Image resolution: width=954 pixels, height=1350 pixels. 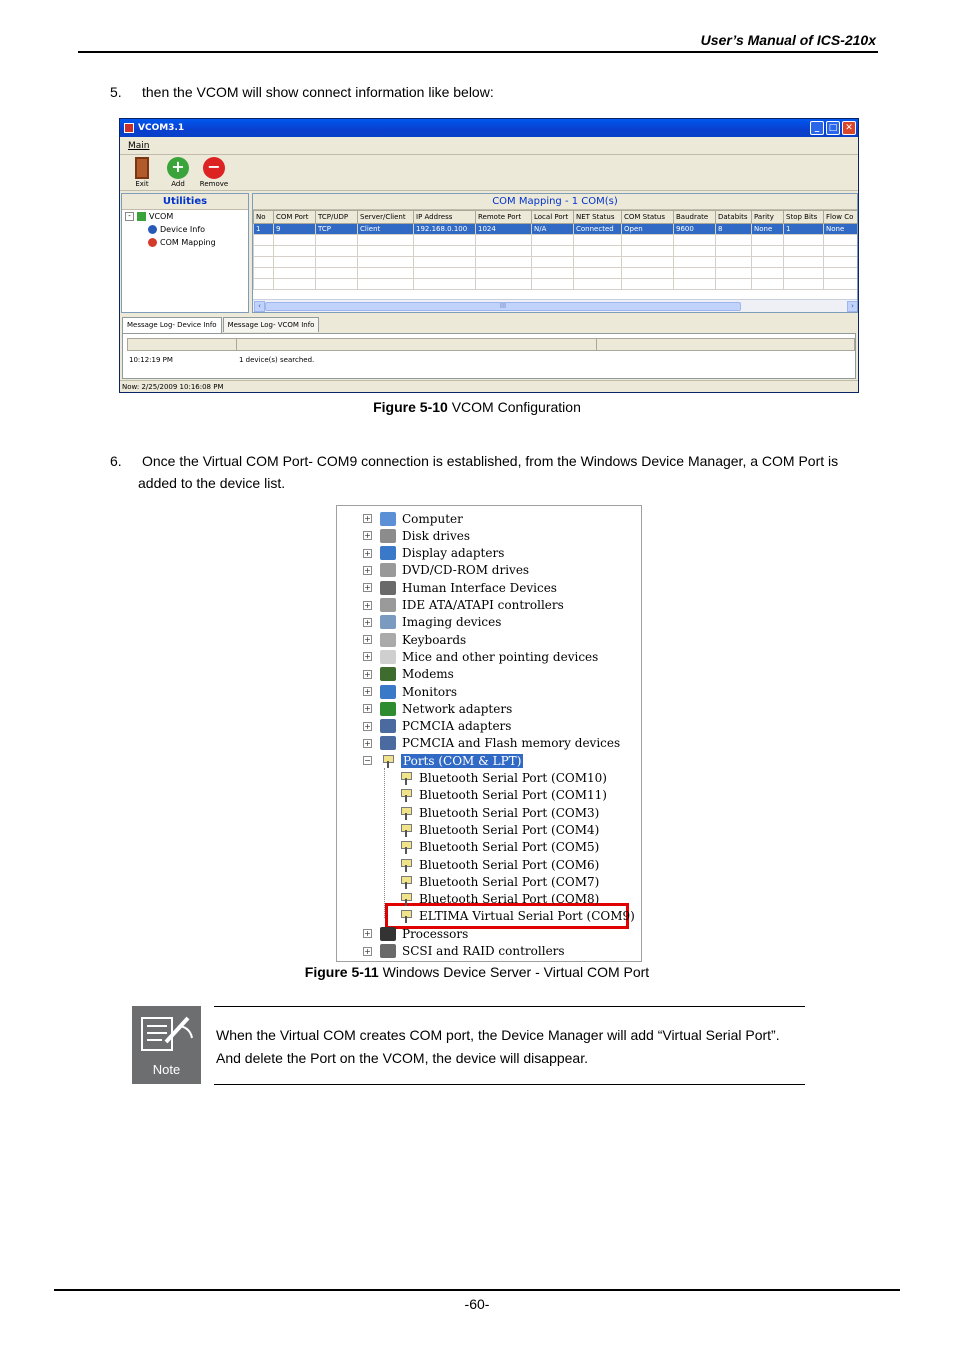 I want to click on exit-button: Exit, so click(x=142, y=172).